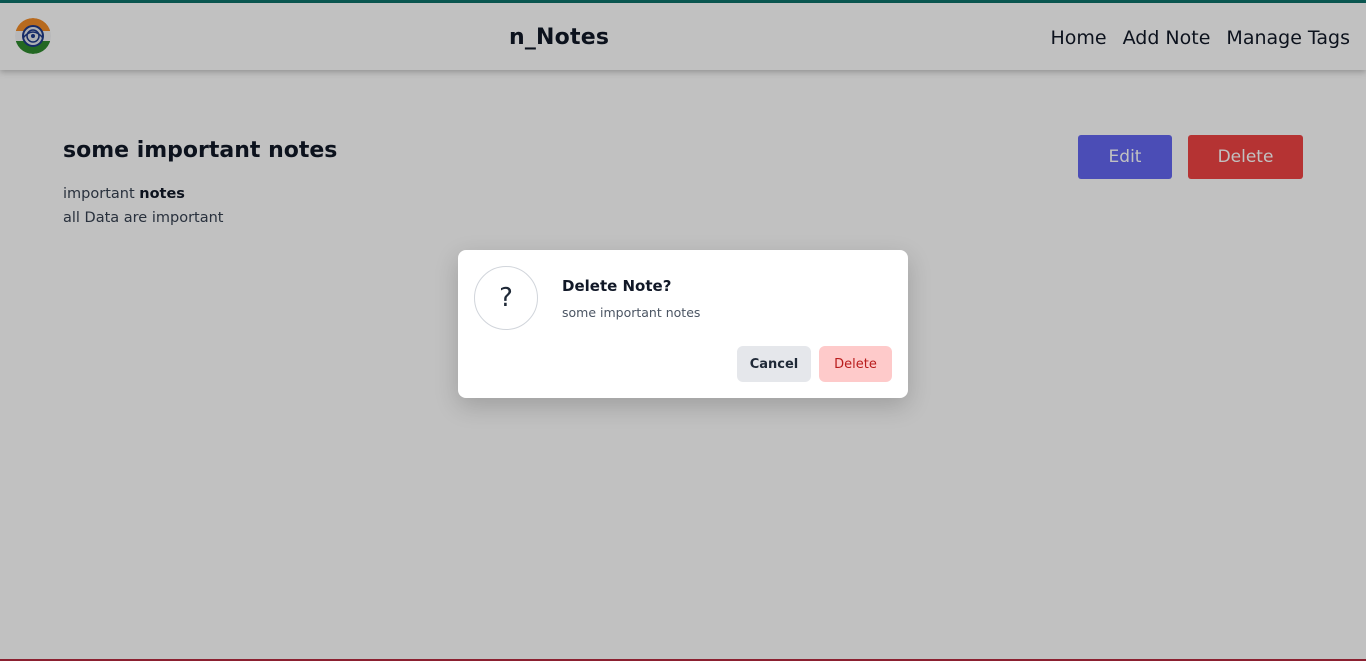 Image resolution: width=1366 pixels, height=661 pixels. I want to click on confirm-delete-button: Delete, so click(855, 364).